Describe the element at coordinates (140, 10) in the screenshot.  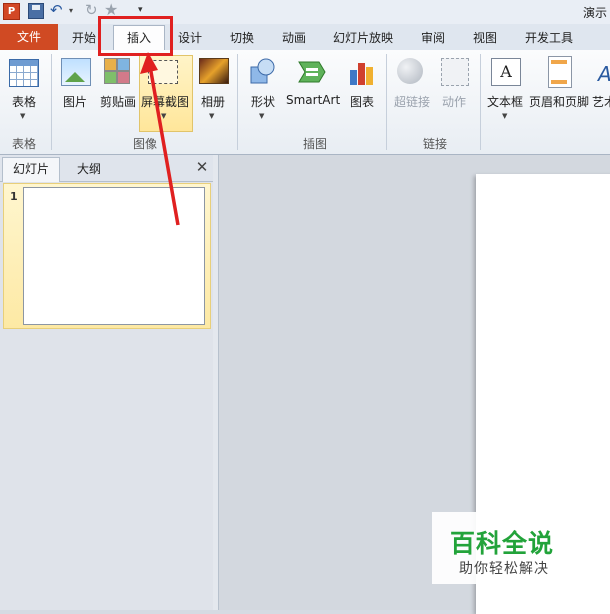
I see `customize-qat-icon: ▾` at that location.